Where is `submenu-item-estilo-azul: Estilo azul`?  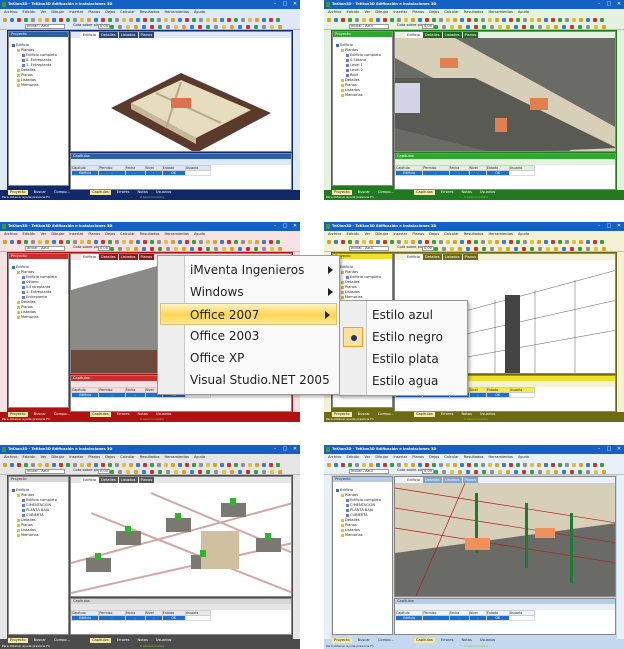
submenu-item-estilo-azul: Estilo azul is located at coordinates (403, 315).